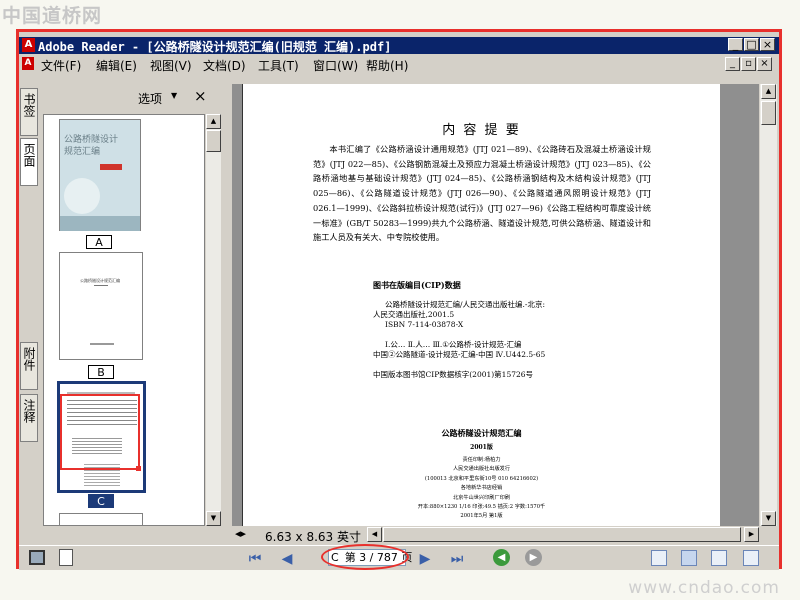 The width and height of the screenshot is (800, 600). Describe the element at coordinates (116, 65) in the screenshot. I see `menu-edit: 编辑(E)` at that location.